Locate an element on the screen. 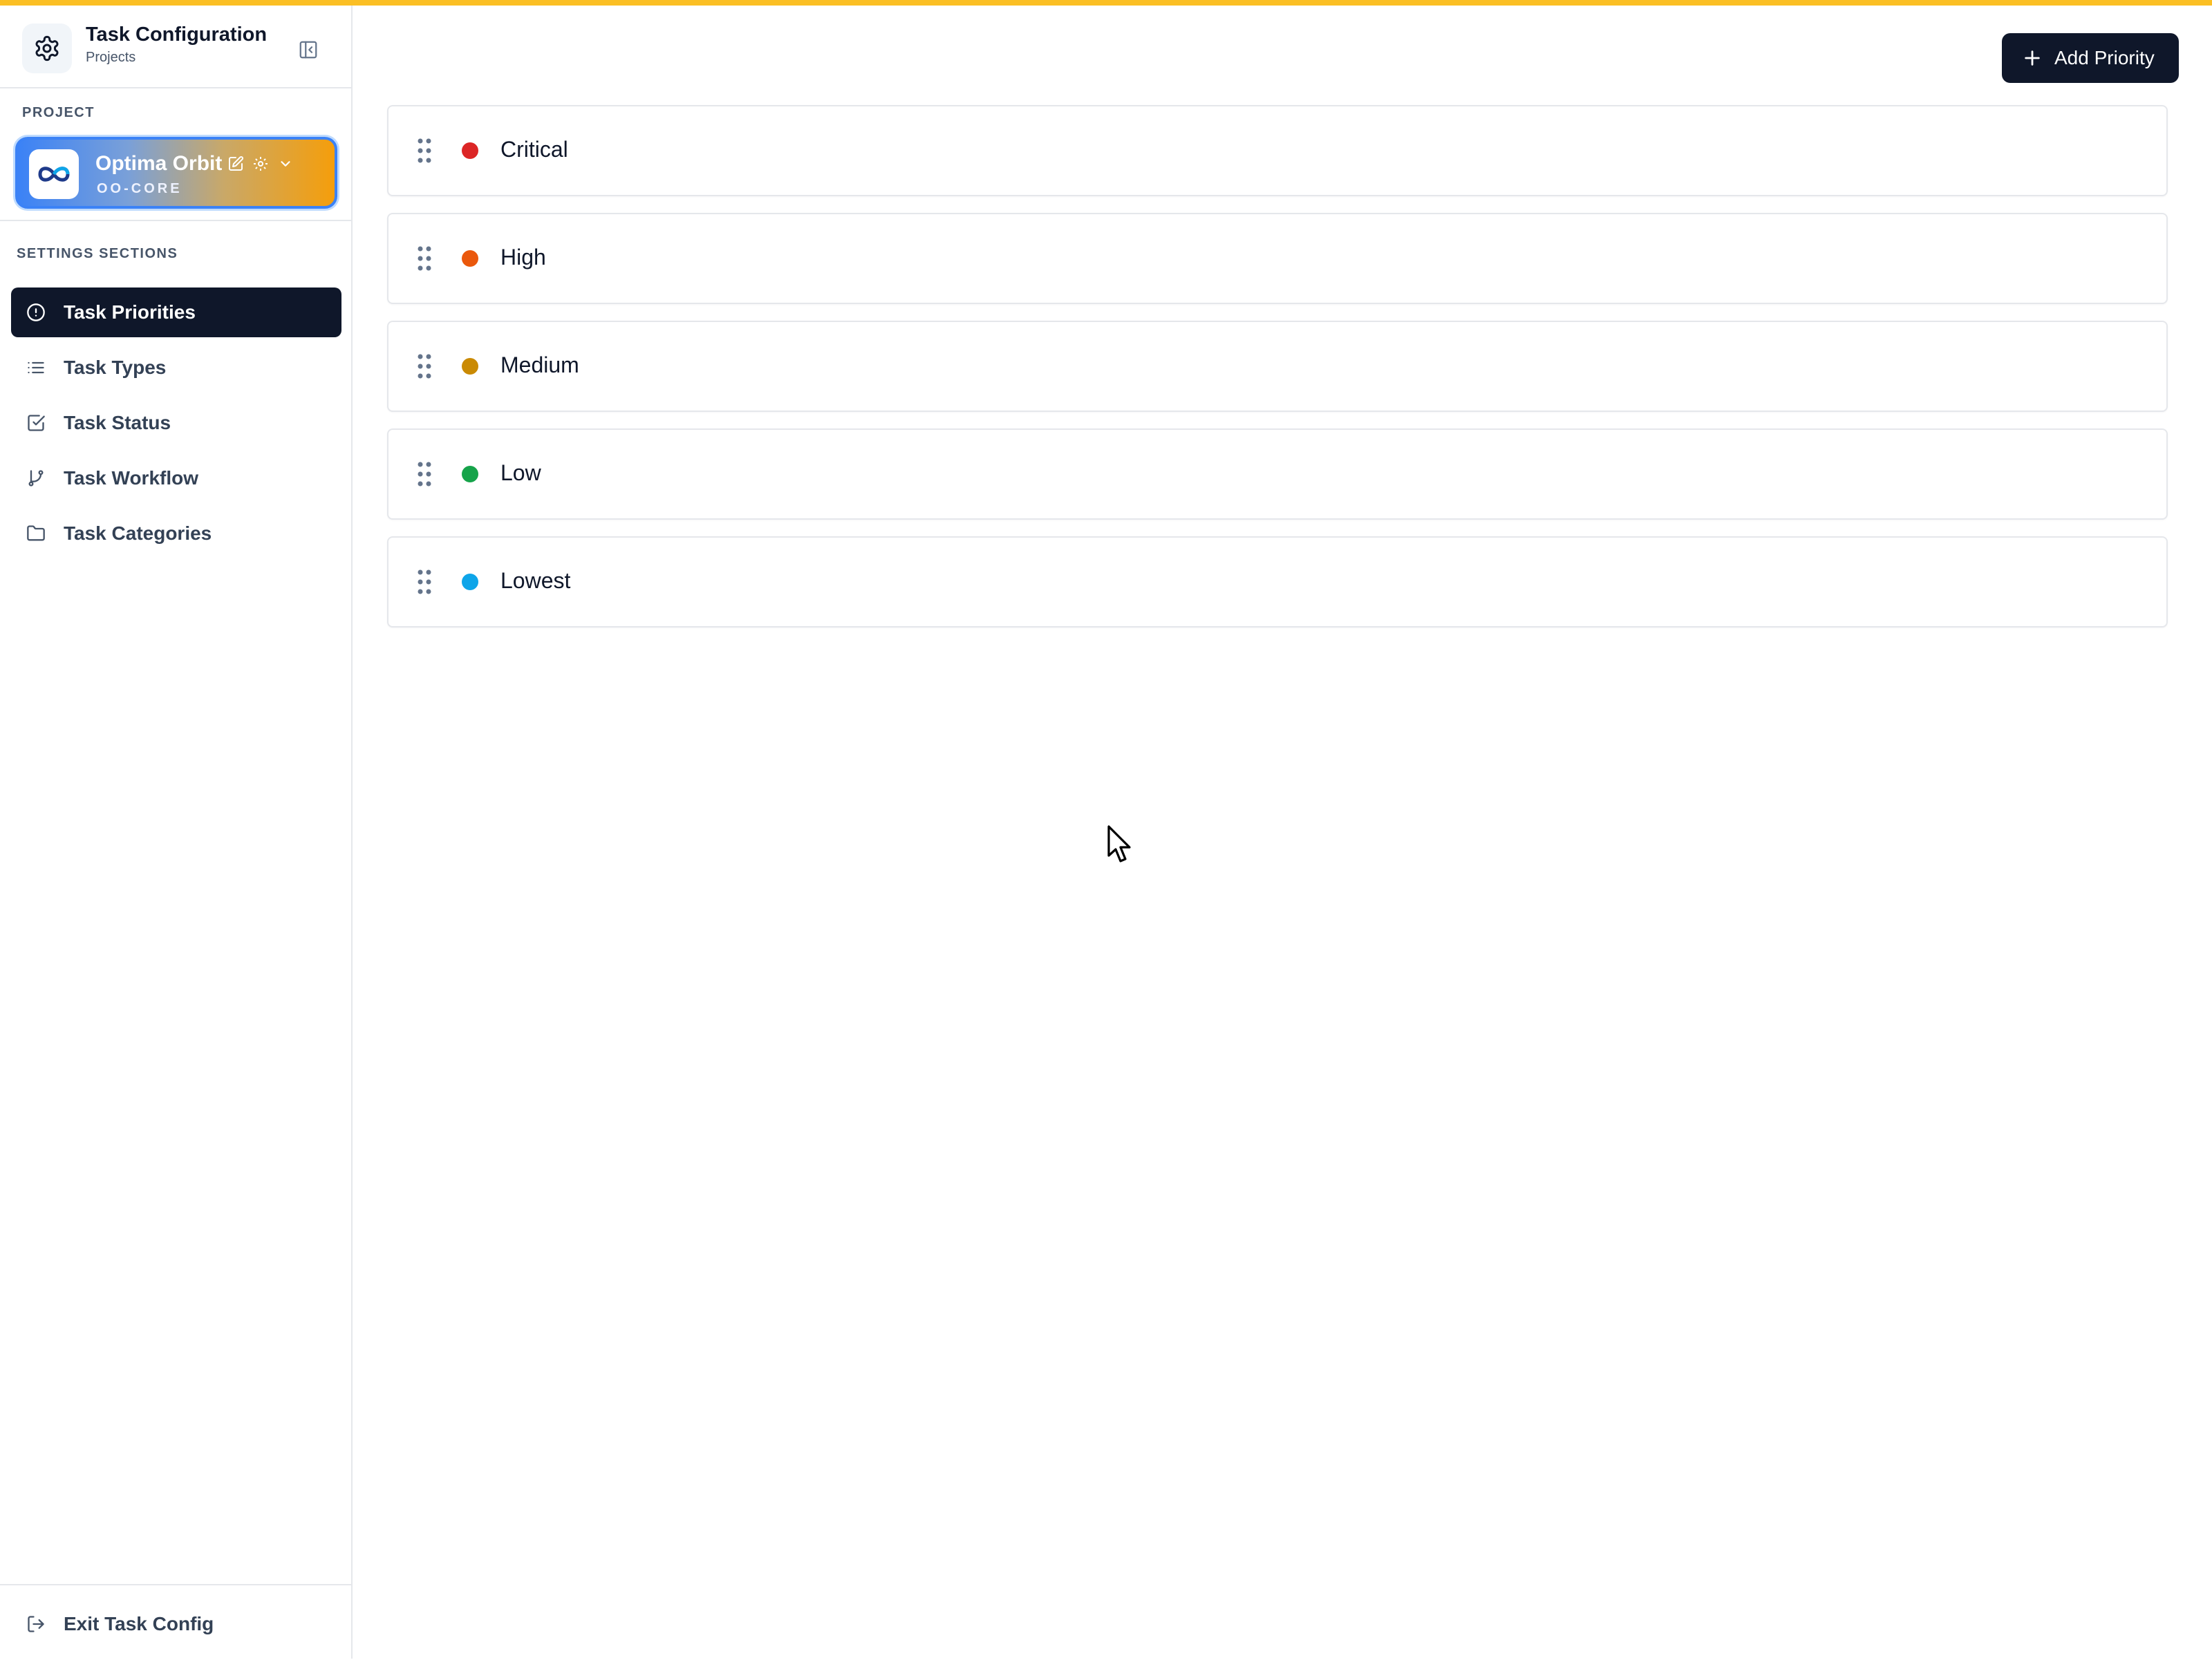  priority-row: Medium is located at coordinates (1277, 366).